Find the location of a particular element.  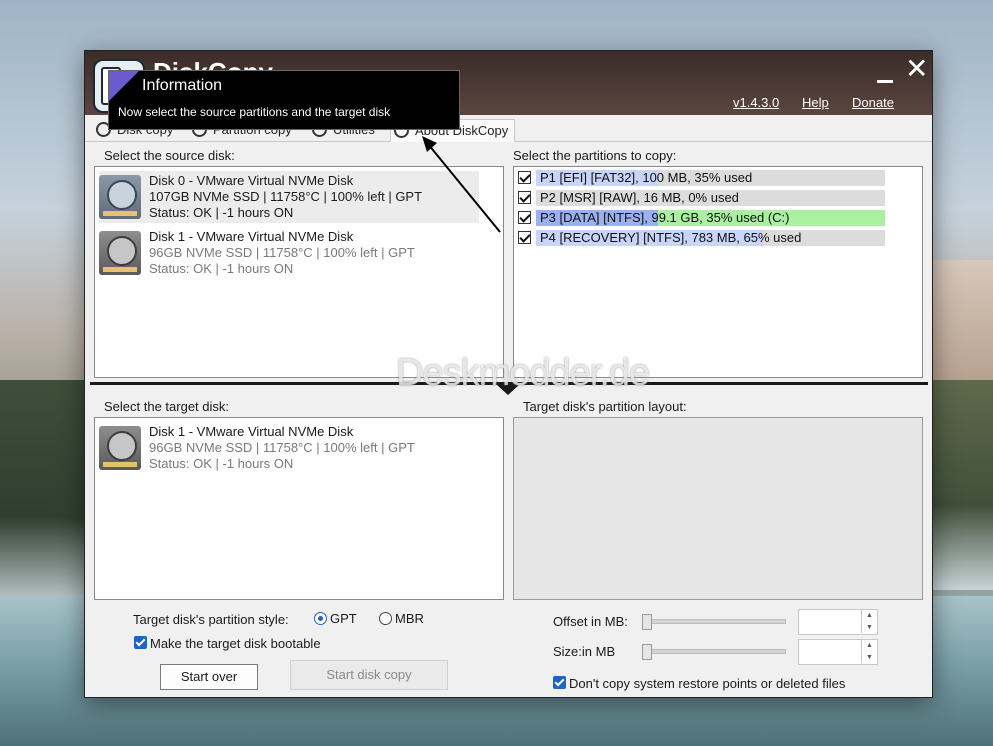

offset-label: Offset in MB: is located at coordinates (590, 621).